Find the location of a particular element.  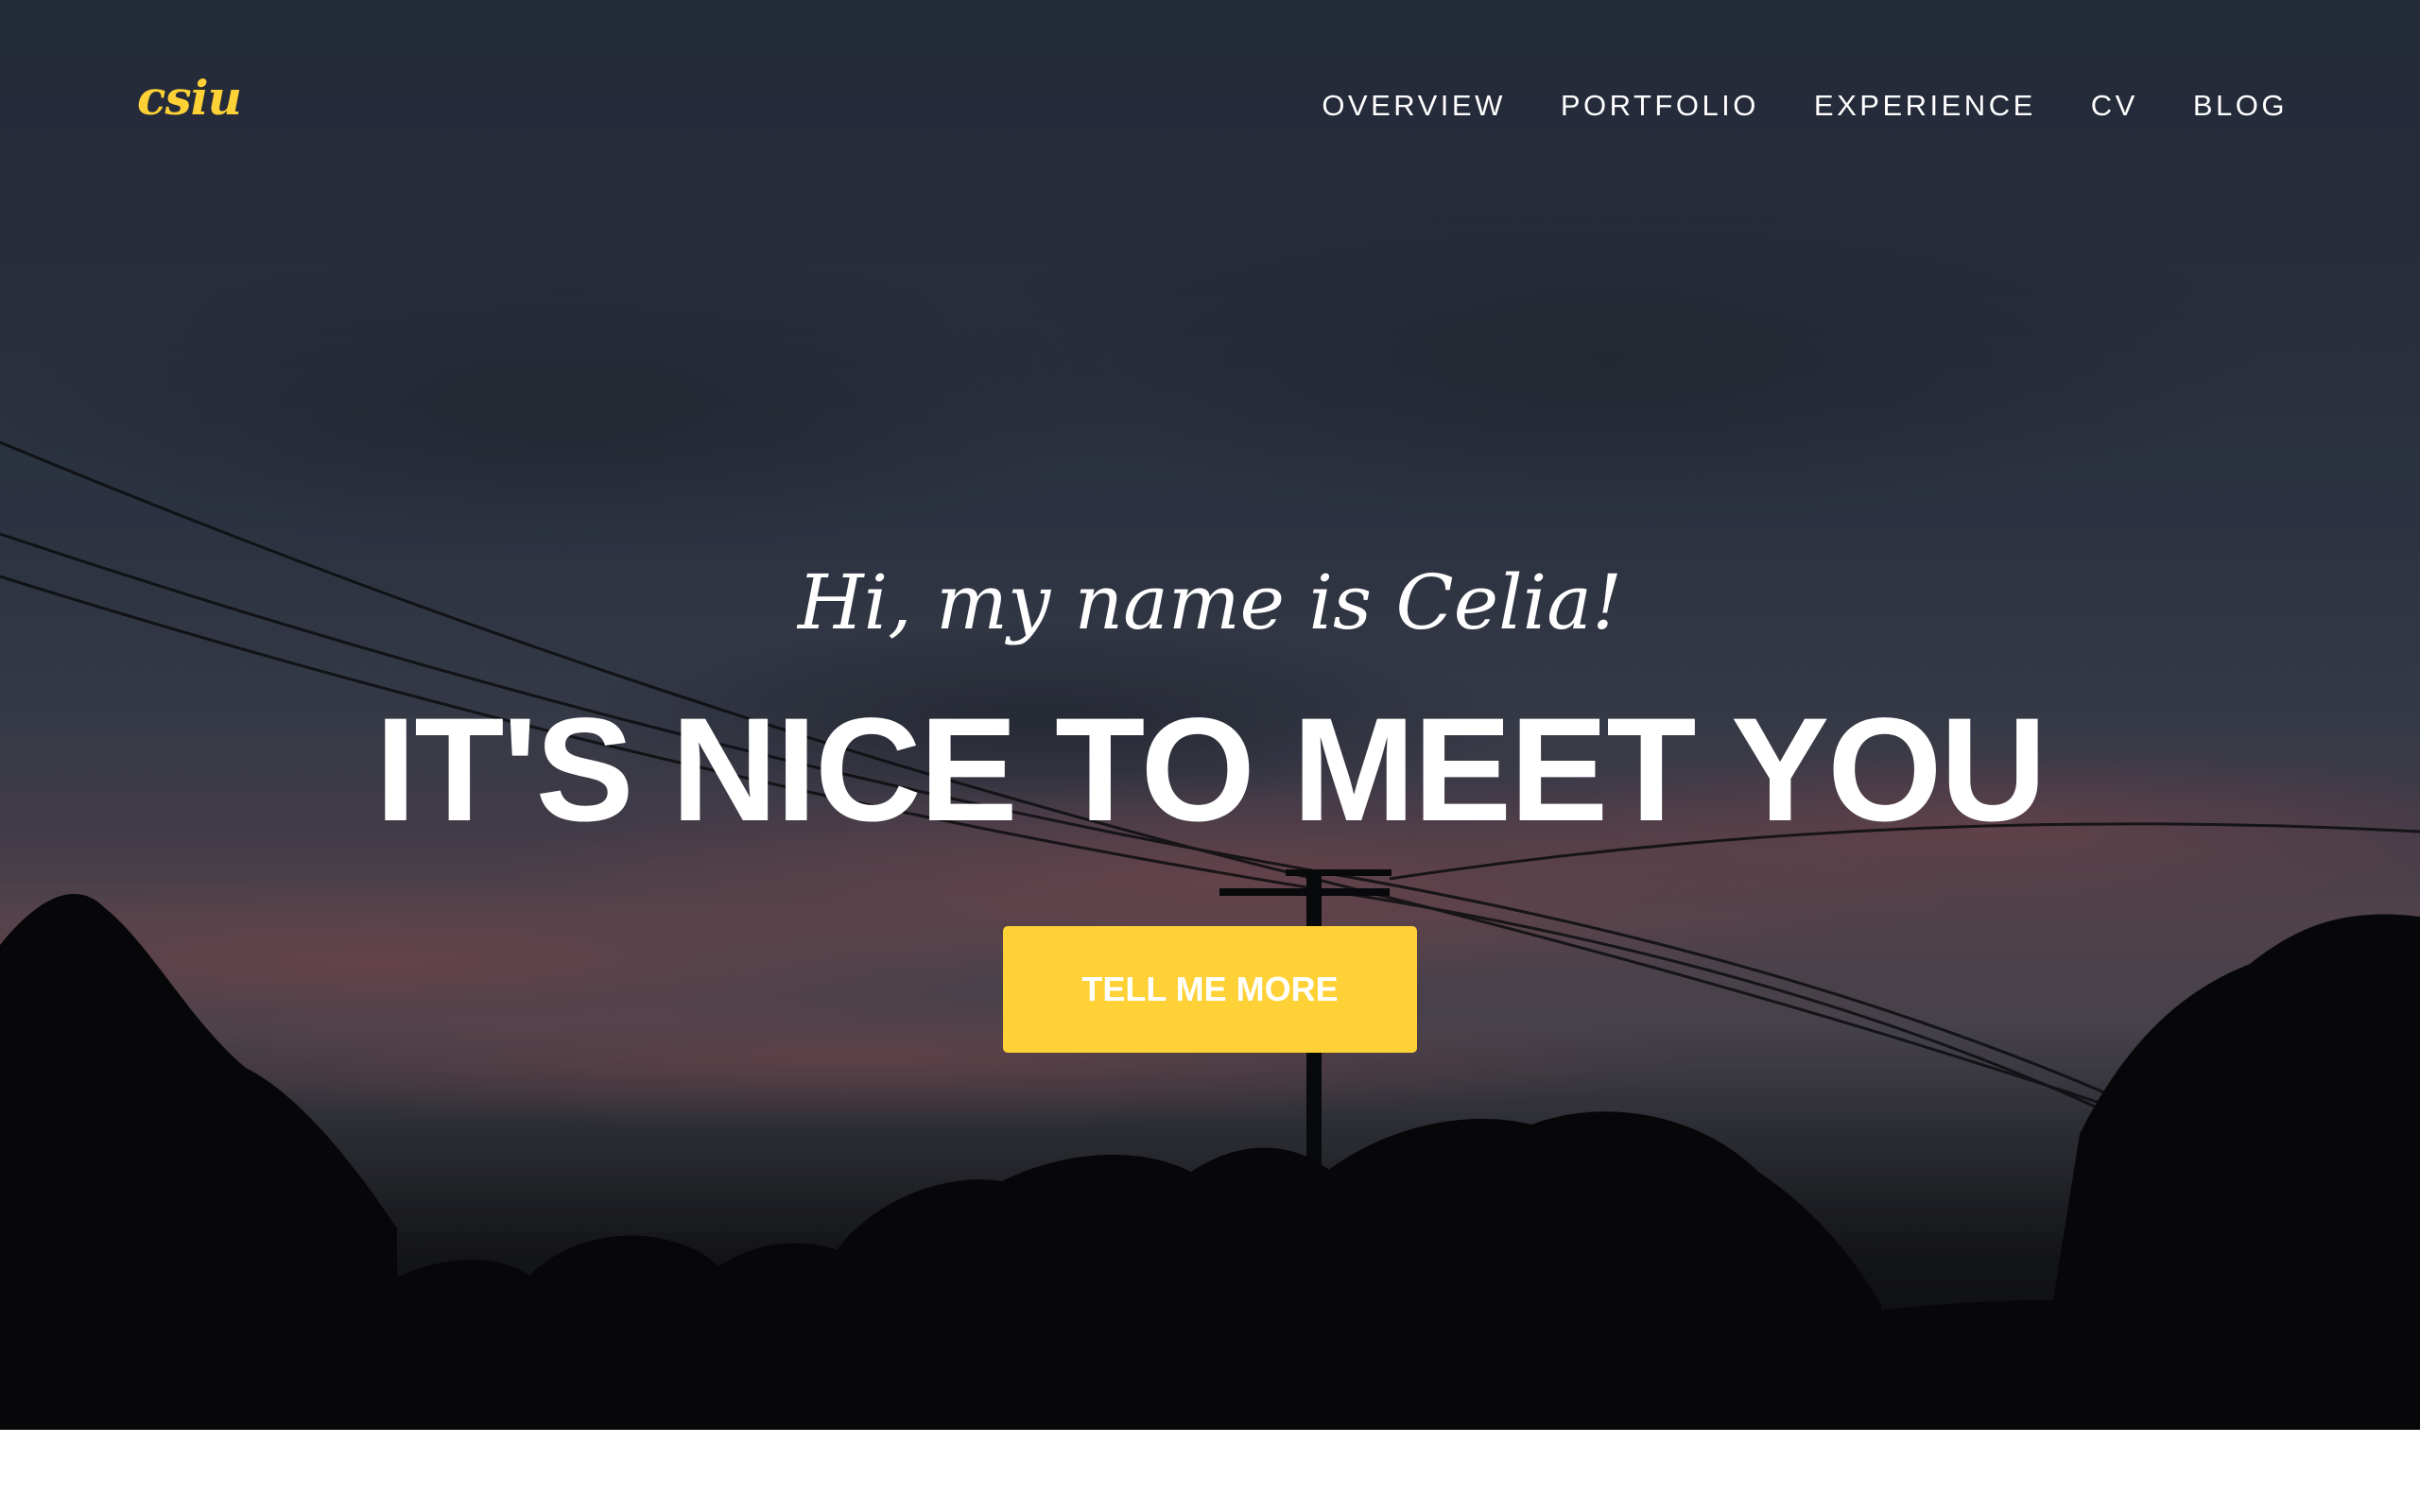

tell-me-more-button: TELL ME MORE is located at coordinates (1210, 989).